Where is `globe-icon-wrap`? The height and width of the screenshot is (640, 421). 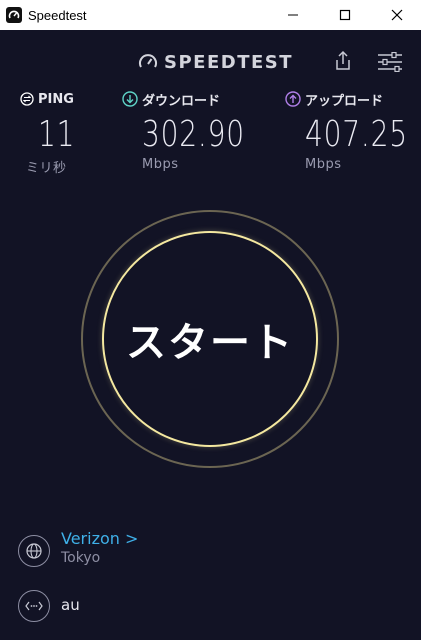 globe-icon-wrap is located at coordinates (34, 551).